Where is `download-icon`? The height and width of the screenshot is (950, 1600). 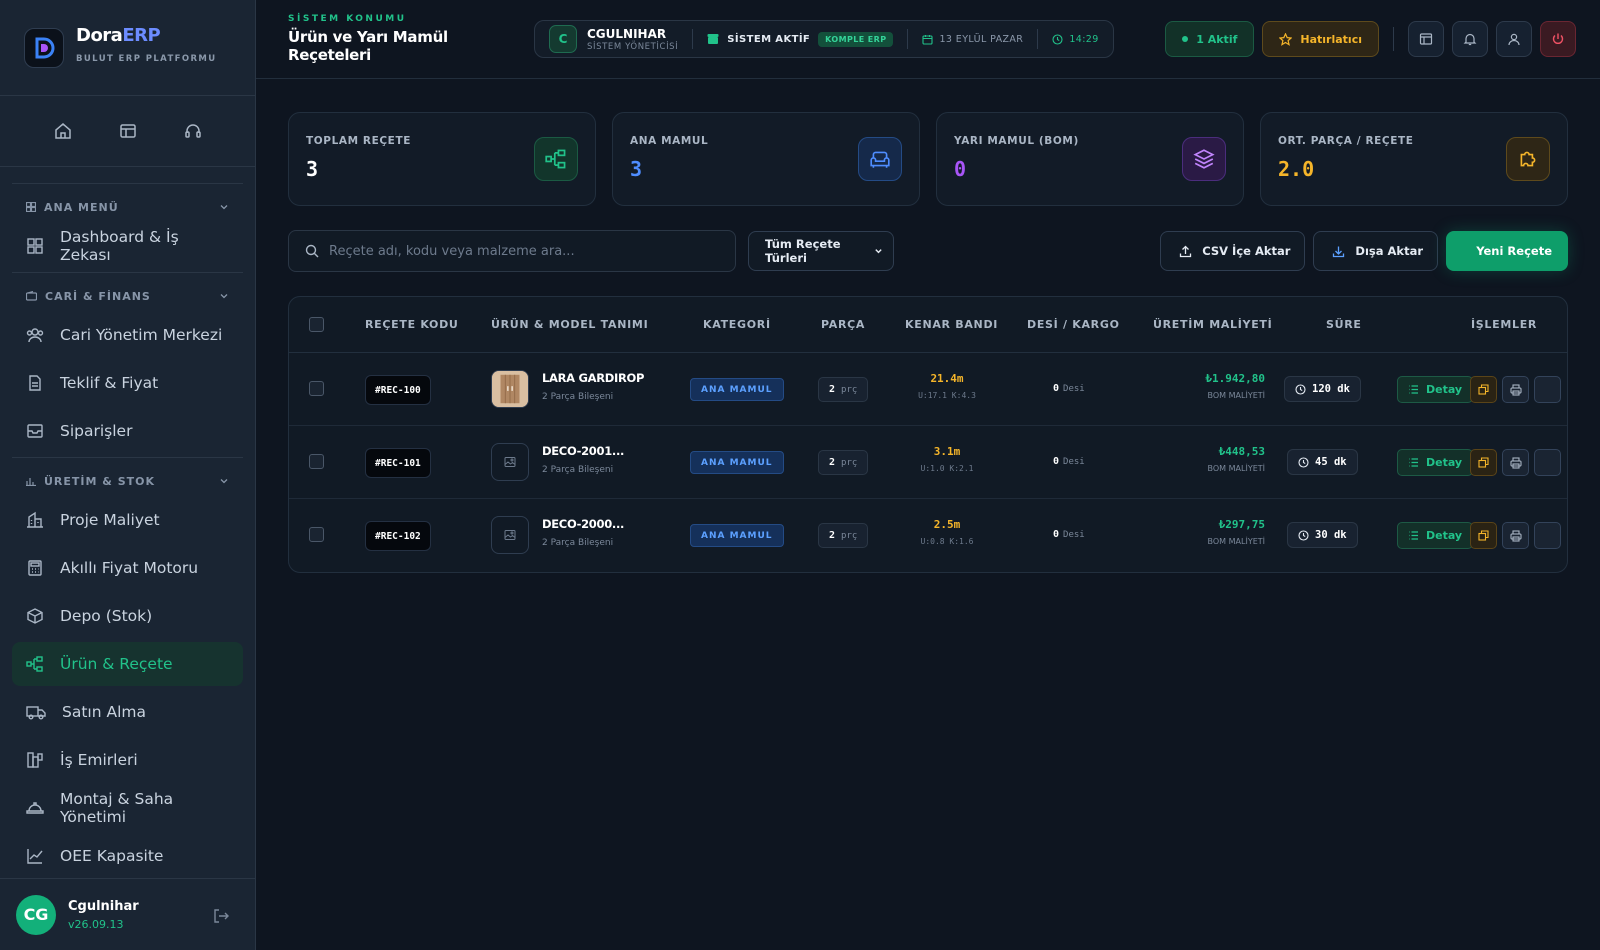 download-icon is located at coordinates (1339, 251).